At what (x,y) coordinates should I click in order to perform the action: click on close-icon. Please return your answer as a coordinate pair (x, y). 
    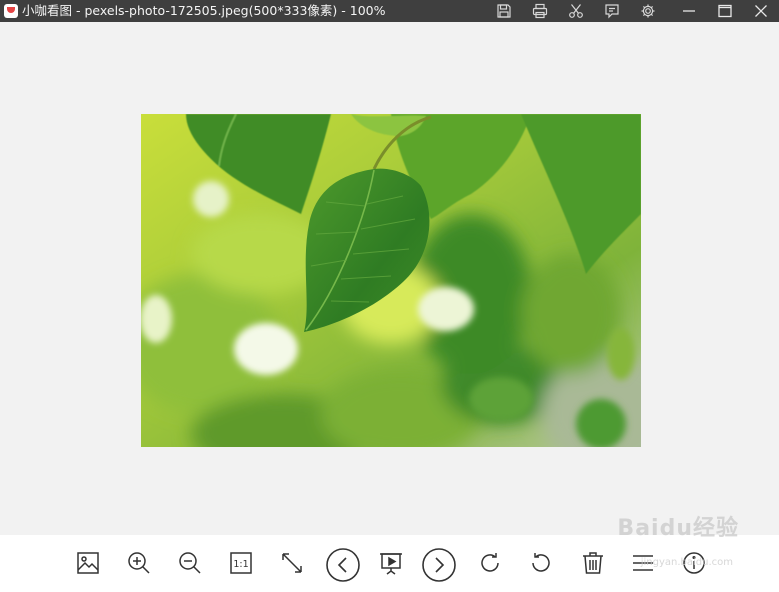
    Looking at the image, I should click on (761, 11).